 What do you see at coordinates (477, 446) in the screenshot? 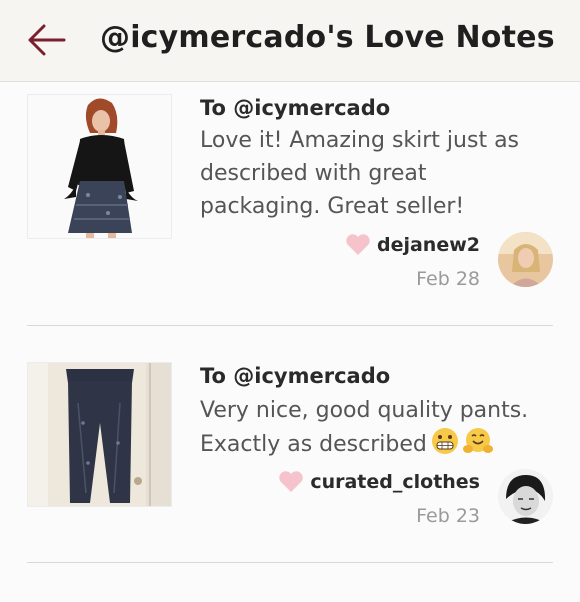
I see `hugging-face-icon` at bounding box center [477, 446].